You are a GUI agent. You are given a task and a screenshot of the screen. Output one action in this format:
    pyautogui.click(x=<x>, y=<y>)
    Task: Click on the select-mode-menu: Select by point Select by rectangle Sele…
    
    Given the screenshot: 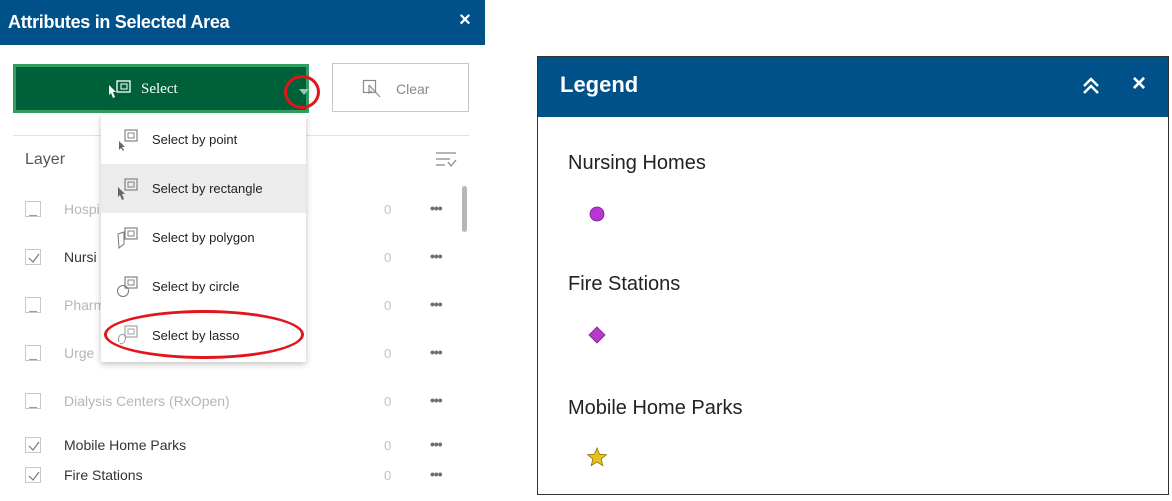 What is the action you would take?
    pyautogui.click(x=203, y=238)
    